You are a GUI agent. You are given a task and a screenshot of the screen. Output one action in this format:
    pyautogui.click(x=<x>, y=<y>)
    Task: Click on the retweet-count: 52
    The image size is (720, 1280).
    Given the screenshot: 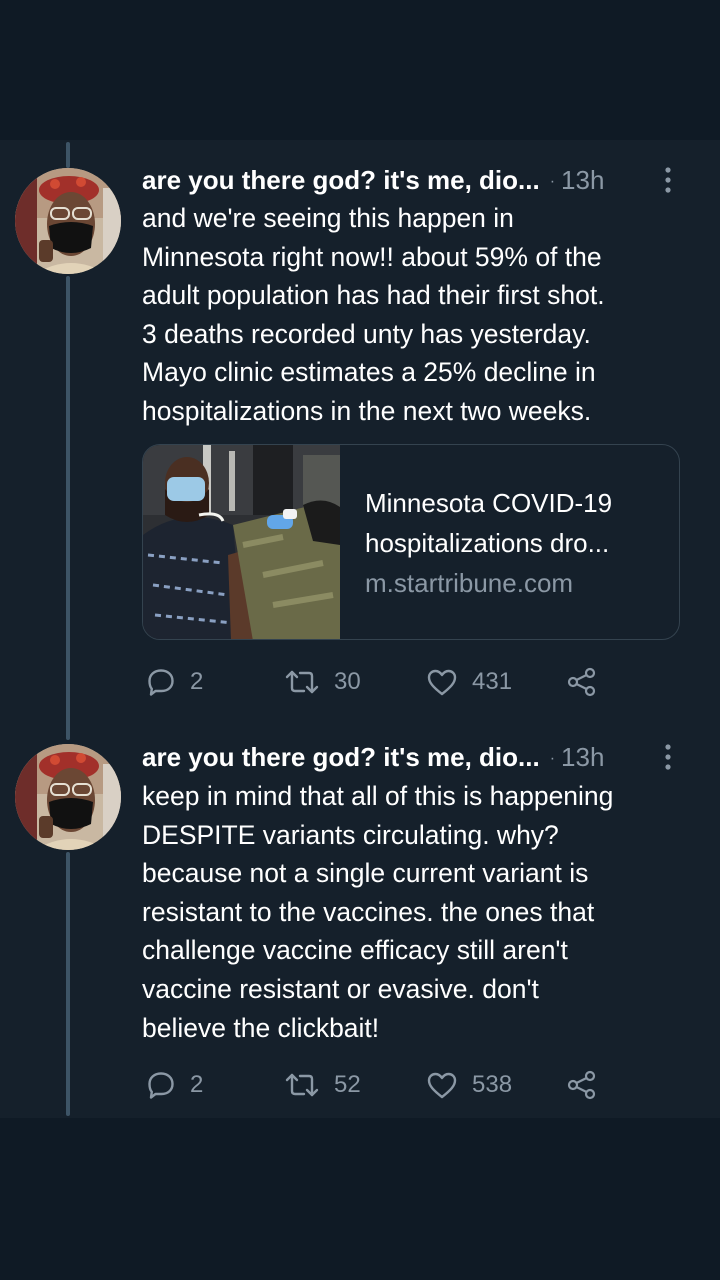 What is the action you would take?
    pyautogui.click(x=347, y=1084)
    